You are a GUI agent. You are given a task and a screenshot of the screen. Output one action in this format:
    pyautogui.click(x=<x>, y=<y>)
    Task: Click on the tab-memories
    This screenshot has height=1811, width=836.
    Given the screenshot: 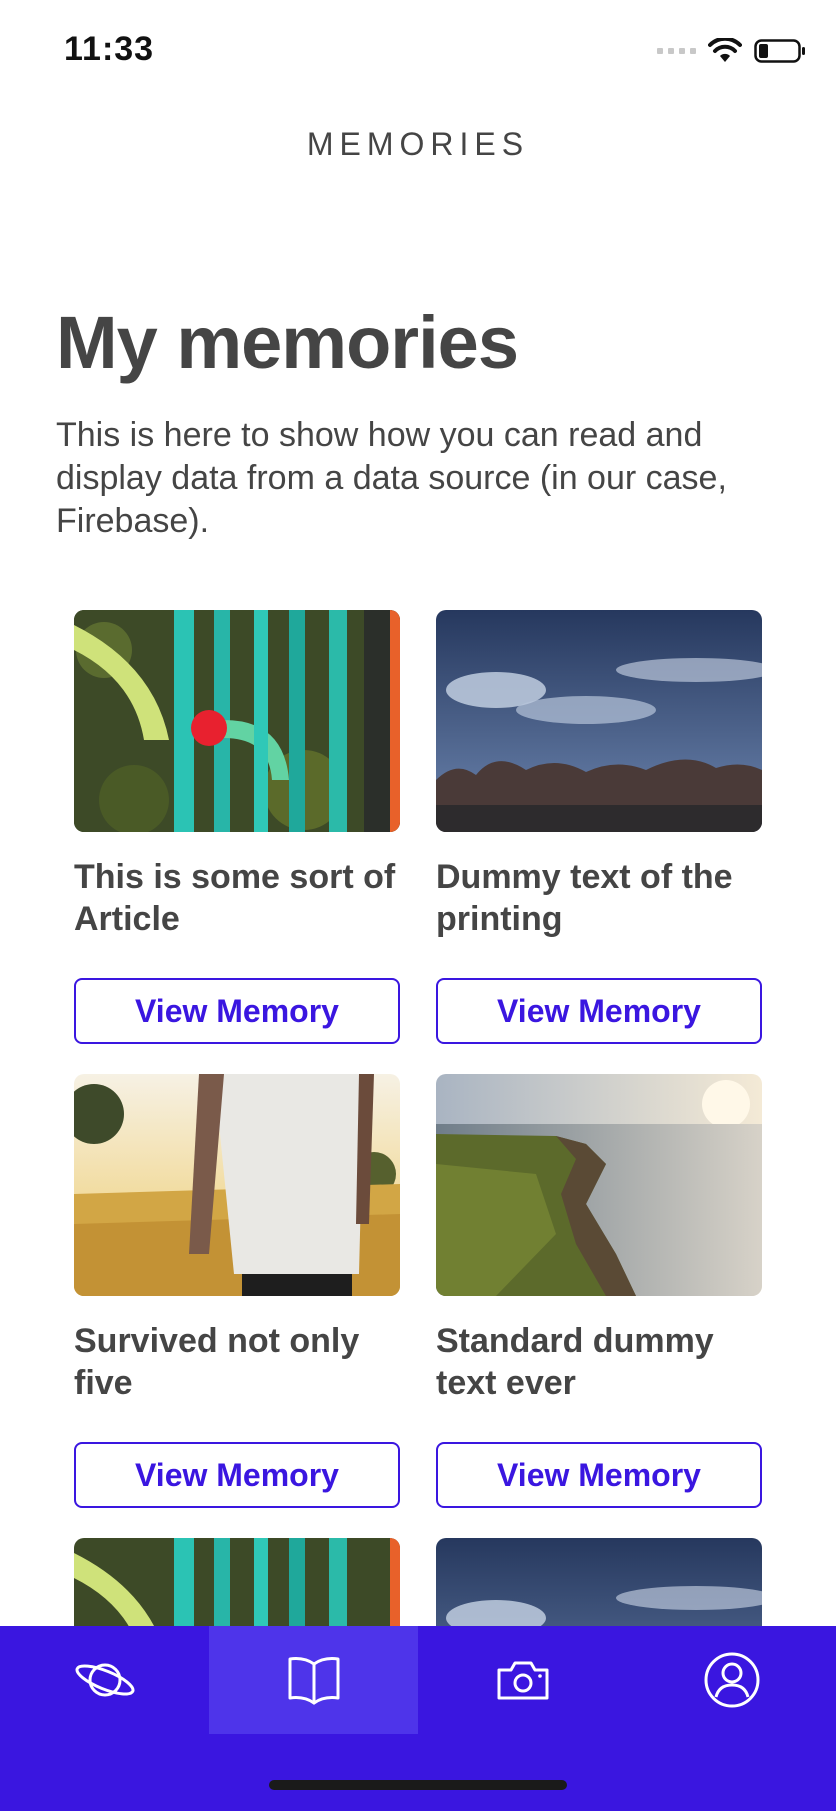 What is the action you would take?
    pyautogui.click(x=313, y=1680)
    